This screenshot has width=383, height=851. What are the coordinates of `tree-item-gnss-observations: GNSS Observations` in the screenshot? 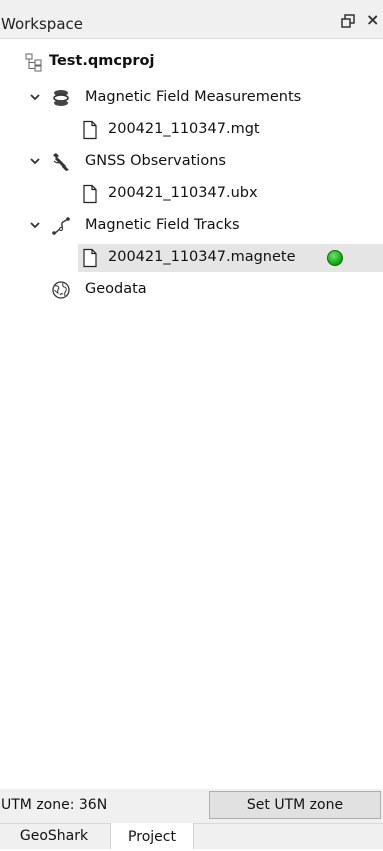 It's located at (191, 162).